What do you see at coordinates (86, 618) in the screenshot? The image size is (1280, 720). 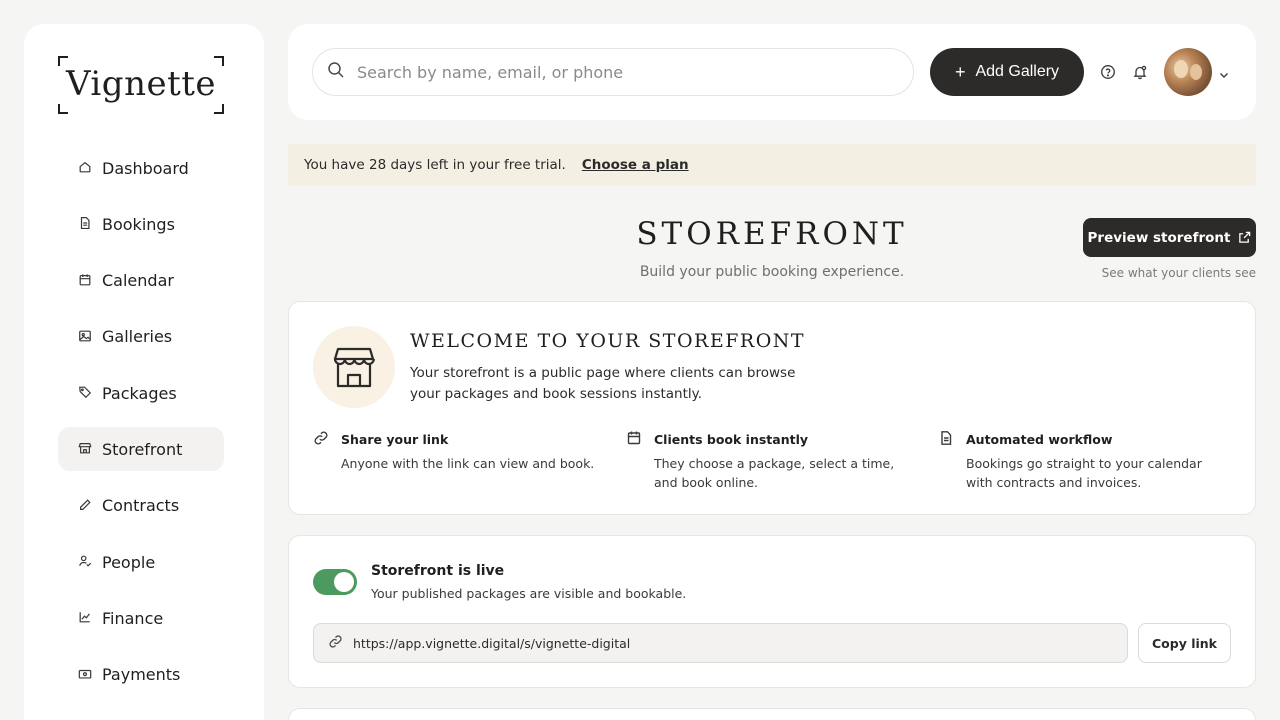 I see `chart-line-icon` at bounding box center [86, 618].